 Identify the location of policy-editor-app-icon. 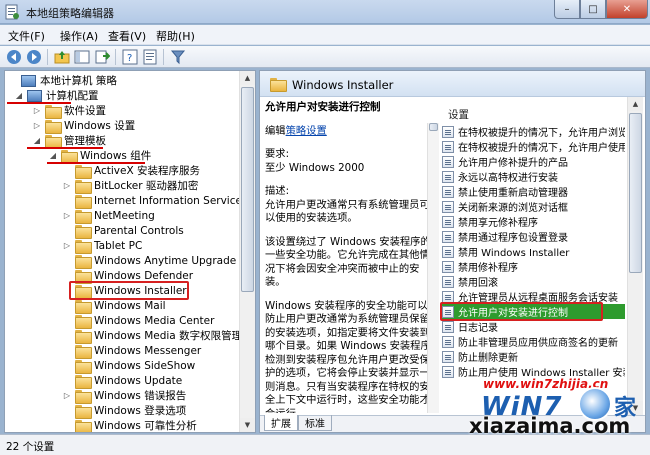
(12, 12).